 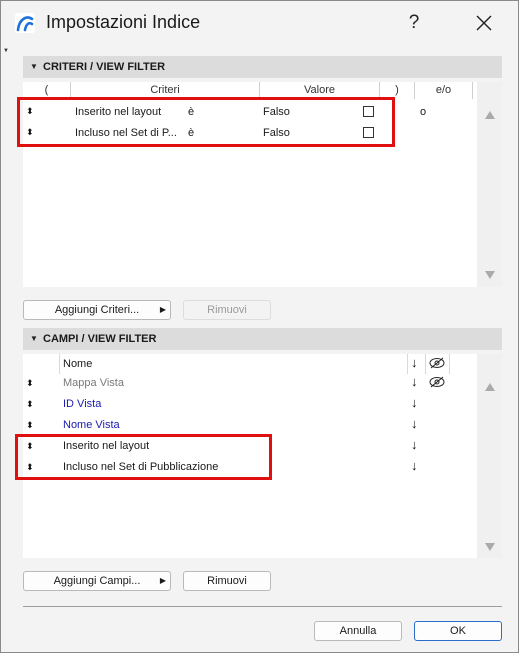 I want to click on fields-scrollbar, so click(x=489, y=456).